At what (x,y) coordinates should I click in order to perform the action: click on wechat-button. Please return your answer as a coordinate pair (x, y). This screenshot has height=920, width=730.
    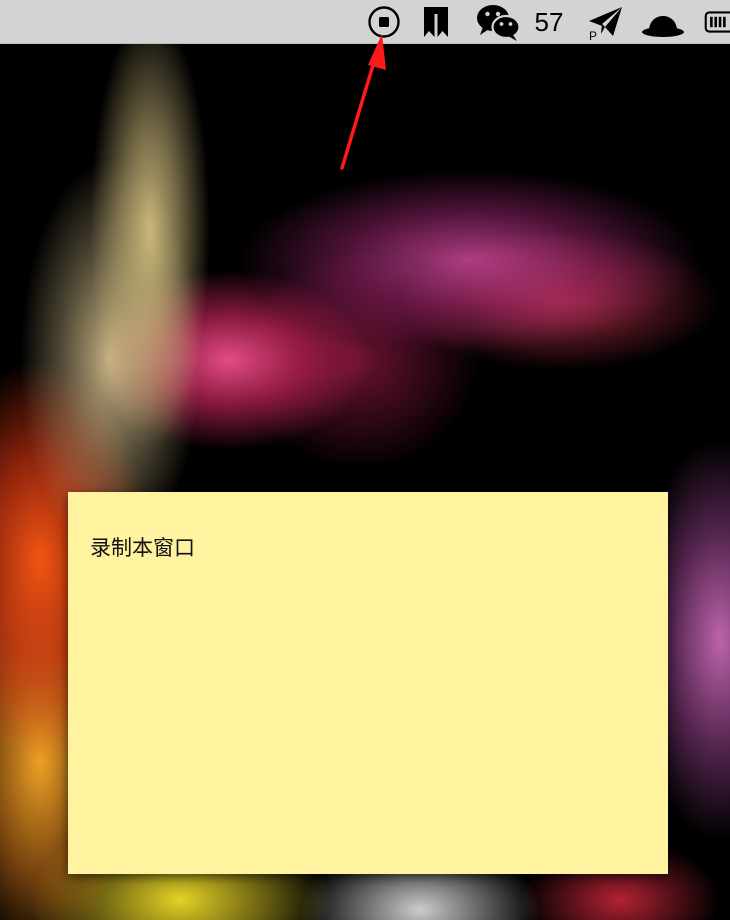
    Looking at the image, I should click on (498, 22).